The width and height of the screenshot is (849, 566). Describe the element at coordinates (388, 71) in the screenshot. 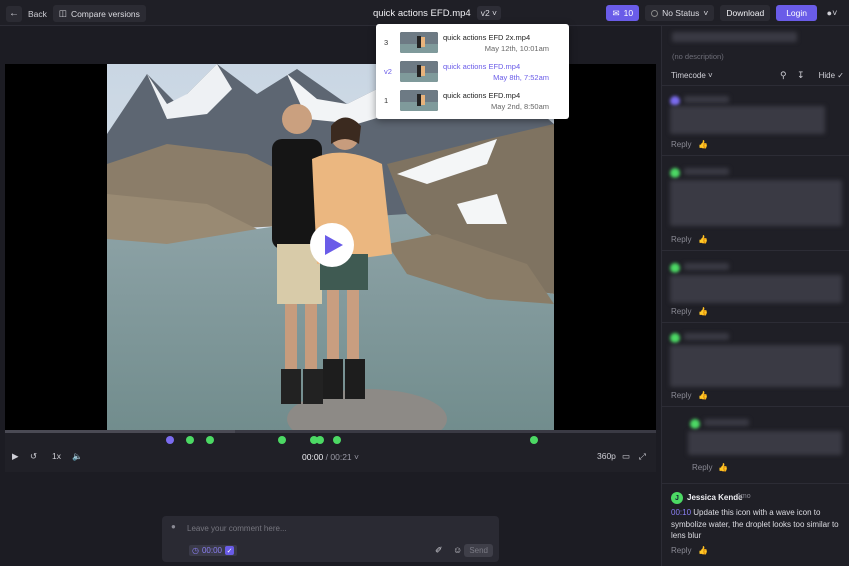

I see `version-number: v2` at that location.